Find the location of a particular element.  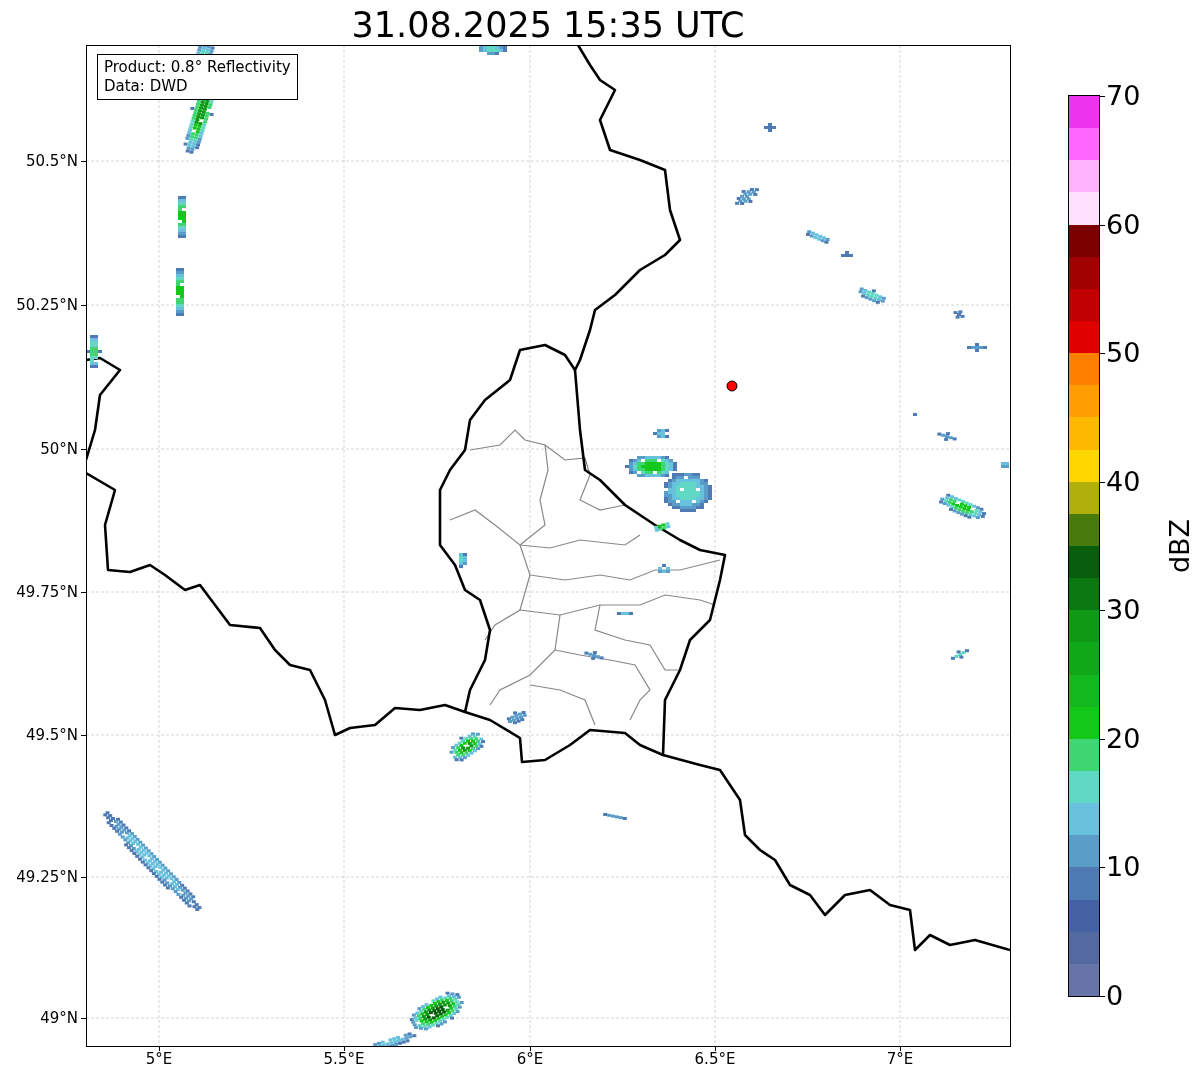

colorbar-tick-label: 30 is located at coordinates (1123, 610).